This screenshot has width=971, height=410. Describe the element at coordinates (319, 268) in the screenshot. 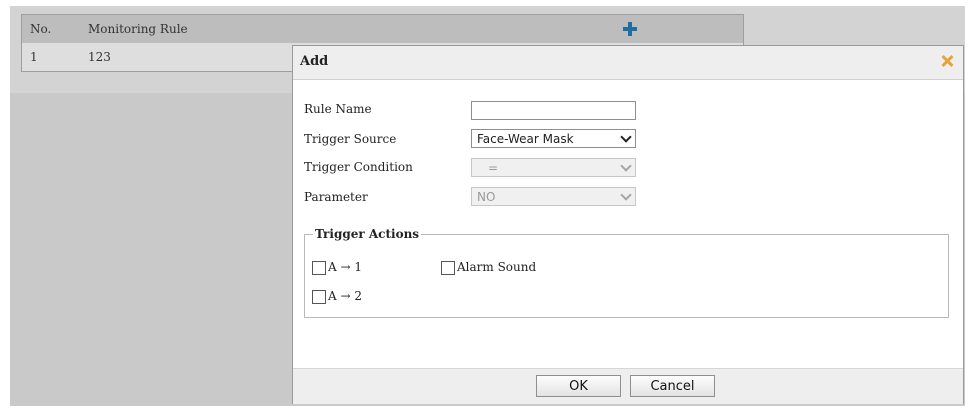

I see `action-a-1-checkbox` at that location.